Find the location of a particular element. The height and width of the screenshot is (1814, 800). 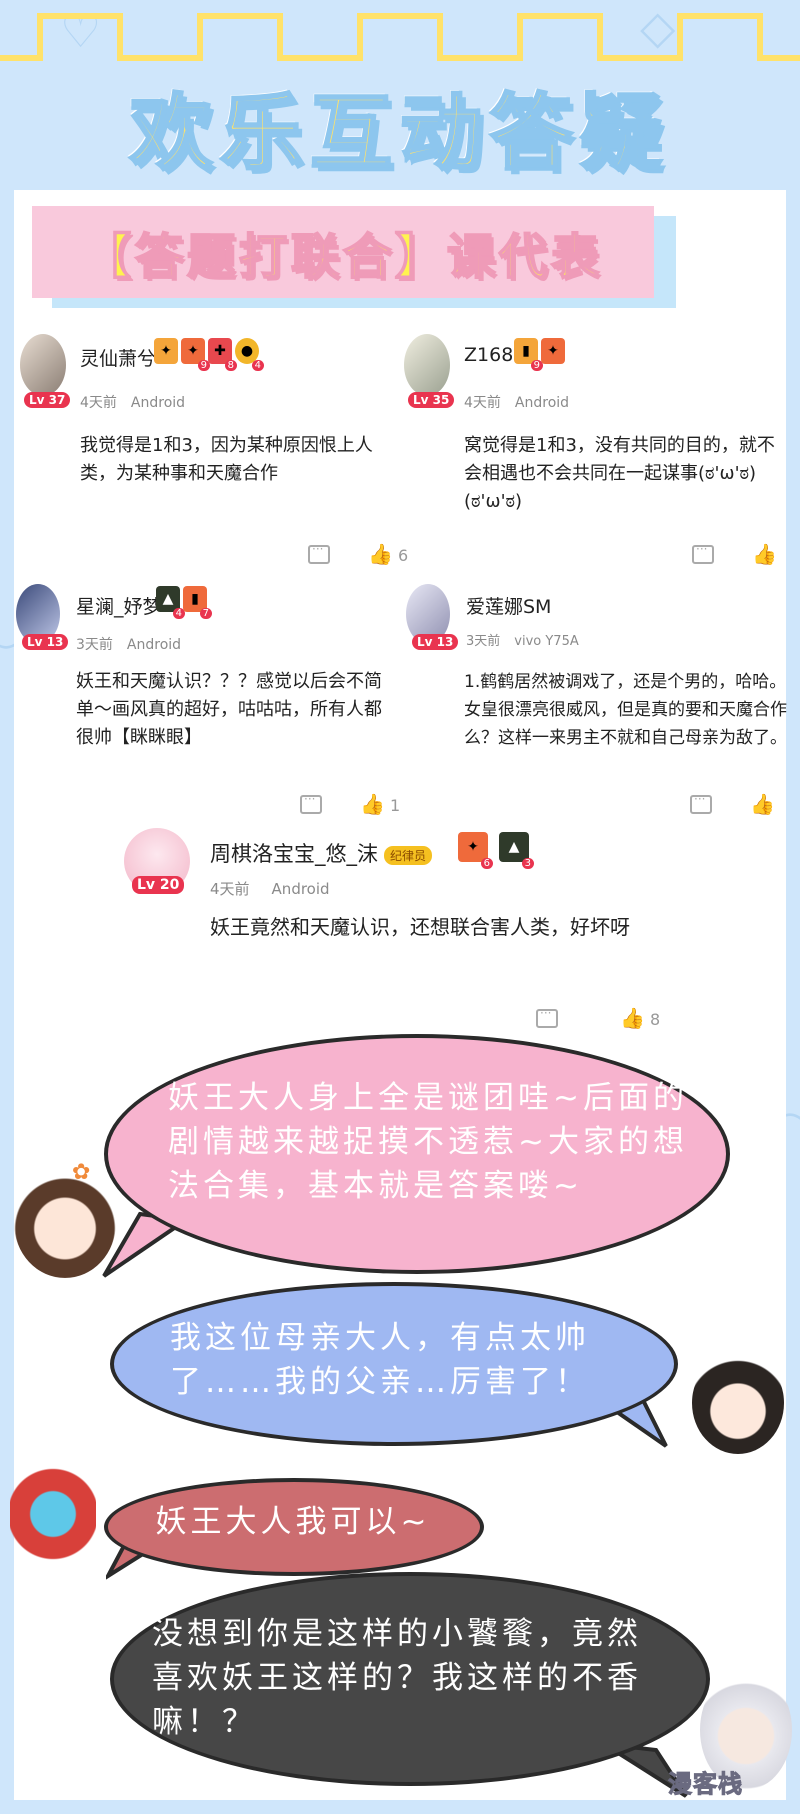

comment-text: 我觉得是1和3，因为某种原因恨上人类，为某种事和天魔合作 is located at coordinates (226, 459).